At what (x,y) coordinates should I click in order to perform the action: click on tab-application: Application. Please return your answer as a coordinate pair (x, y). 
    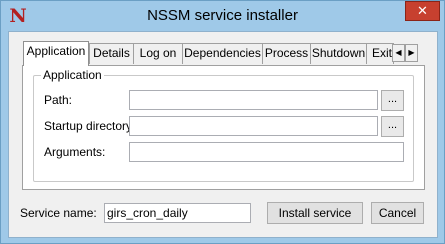
    Looking at the image, I should click on (56, 53).